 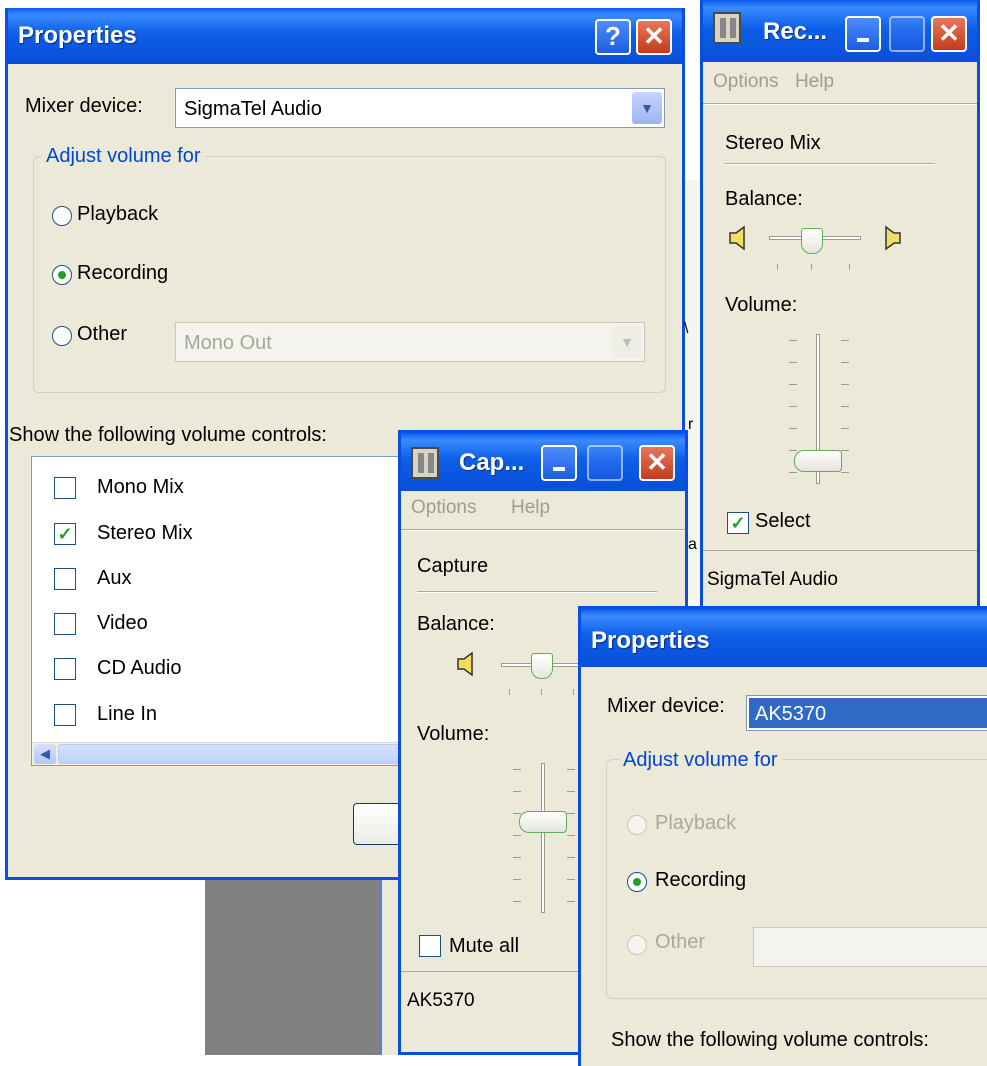 What do you see at coordinates (65, 579) in the screenshot?
I see `checkbox-aux` at bounding box center [65, 579].